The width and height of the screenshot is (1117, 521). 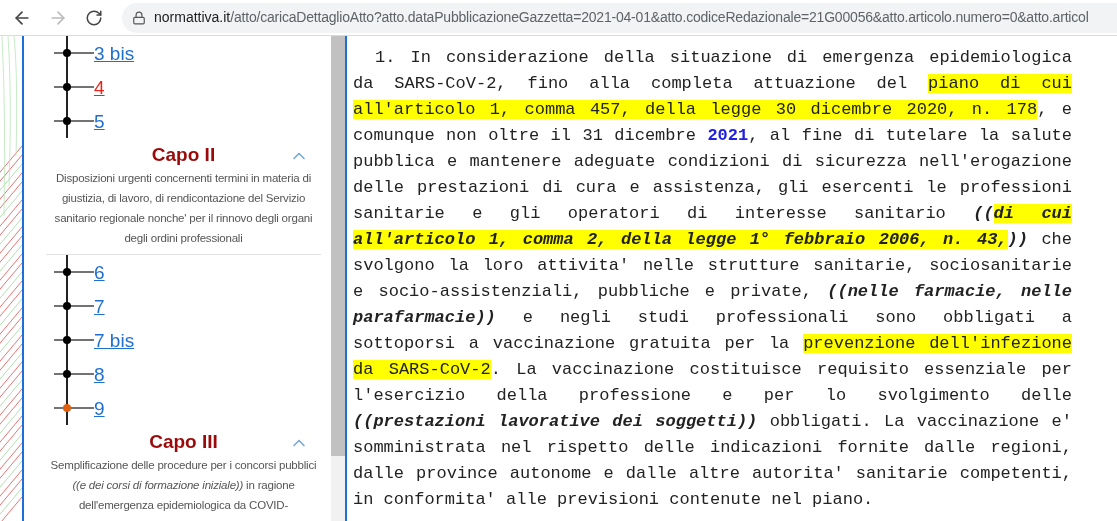 I want to click on article-text-line: 1. In considerazione della situazione di emergenza epidemiologica, so click(x=723, y=58).